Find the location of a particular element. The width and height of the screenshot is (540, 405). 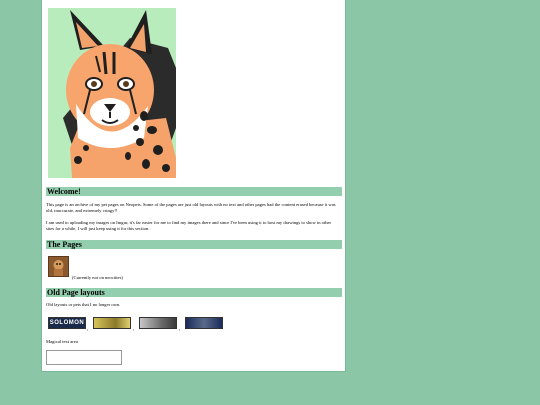

pet-icon is located at coordinates (58, 266).